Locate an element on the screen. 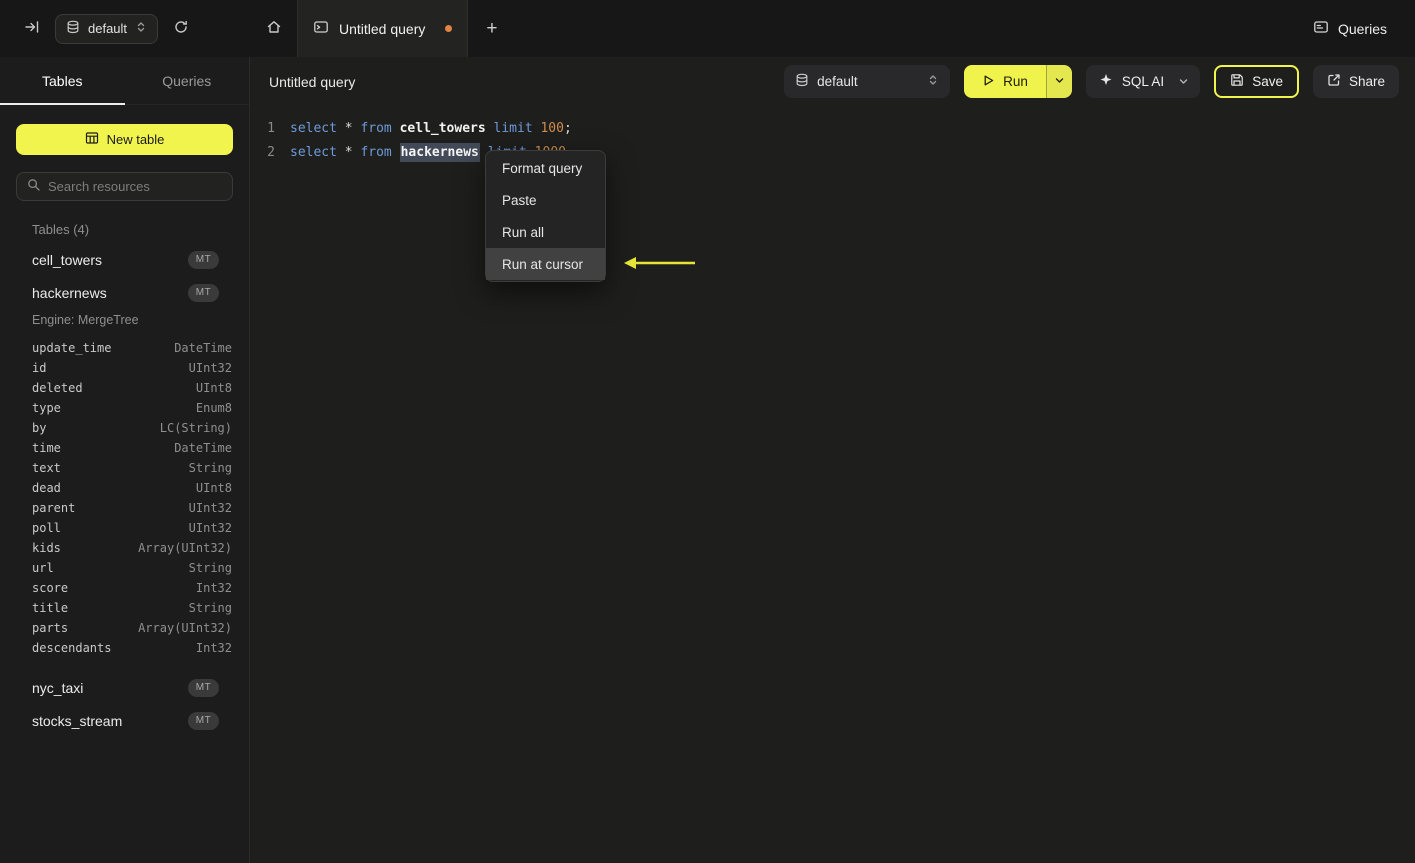  share-button-label: Share is located at coordinates (1366, 81).